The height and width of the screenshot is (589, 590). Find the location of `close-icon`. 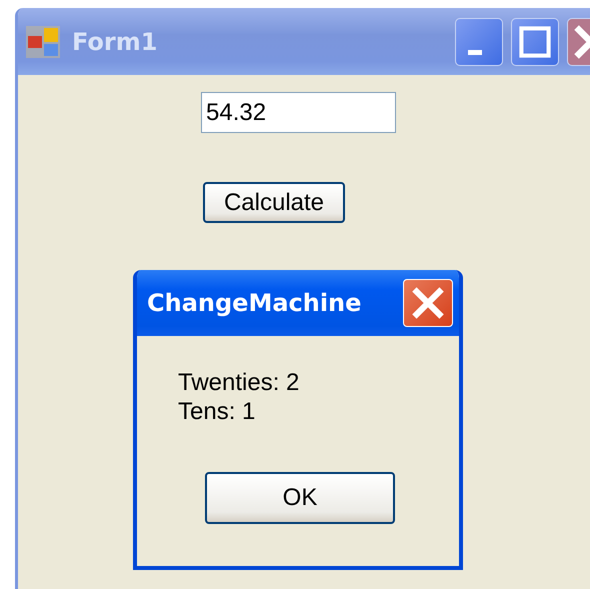

close-icon is located at coordinates (428, 303).